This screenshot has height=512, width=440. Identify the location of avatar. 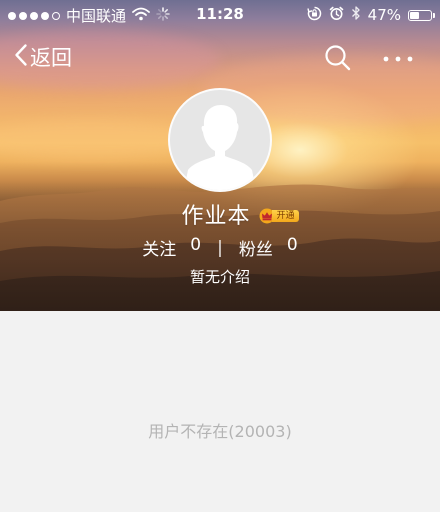
(220, 140).